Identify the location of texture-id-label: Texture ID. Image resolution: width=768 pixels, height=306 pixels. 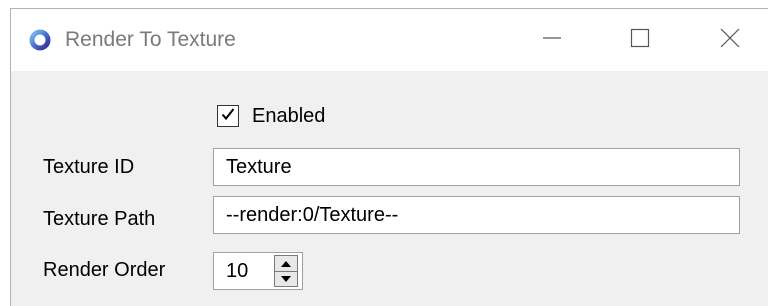
(89, 167).